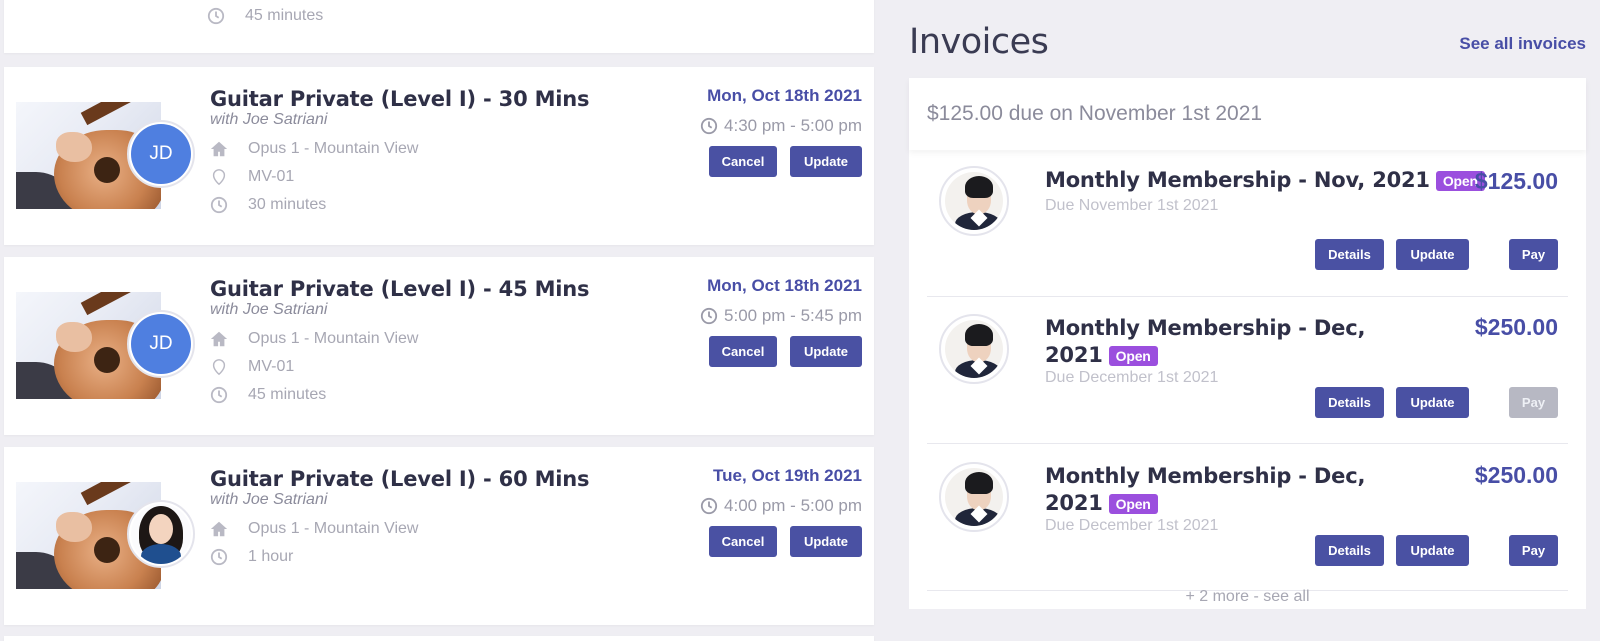 This screenshot has width=1600, height=641. I want to click on invoice-title-text: Monthly Membership - Nov, 2021, so click(1237, 180).